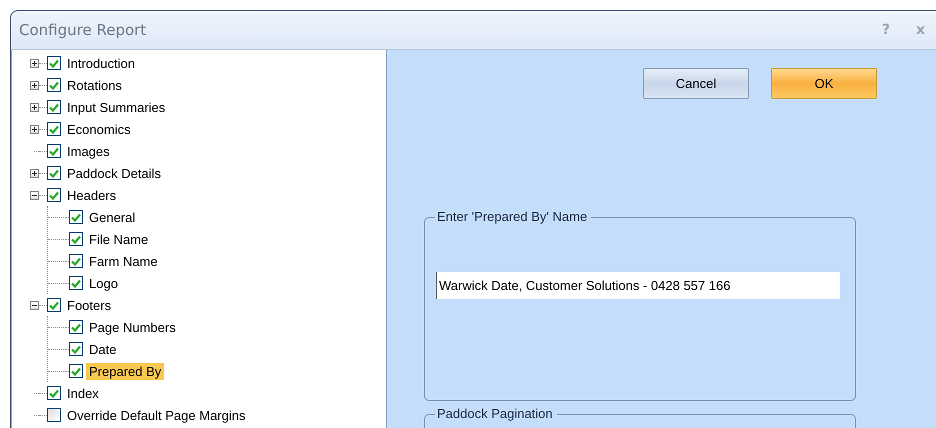  I want to click on tree-item: Page Numbers, so click(132, 327).